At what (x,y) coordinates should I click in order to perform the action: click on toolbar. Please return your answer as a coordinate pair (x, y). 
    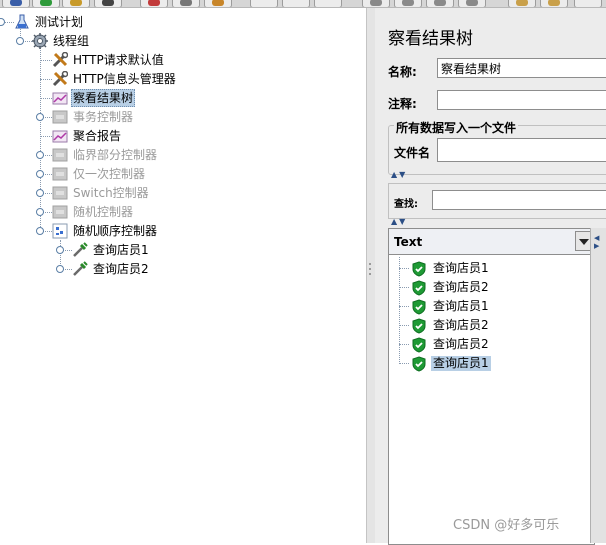
    Looking at the image, I should click on (303, 4).